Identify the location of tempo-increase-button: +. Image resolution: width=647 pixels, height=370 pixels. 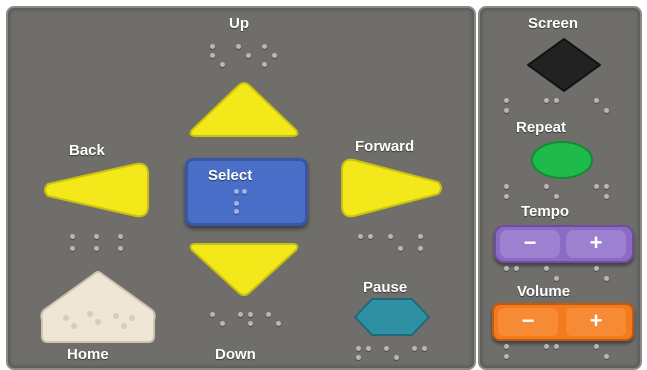
(596, 244).